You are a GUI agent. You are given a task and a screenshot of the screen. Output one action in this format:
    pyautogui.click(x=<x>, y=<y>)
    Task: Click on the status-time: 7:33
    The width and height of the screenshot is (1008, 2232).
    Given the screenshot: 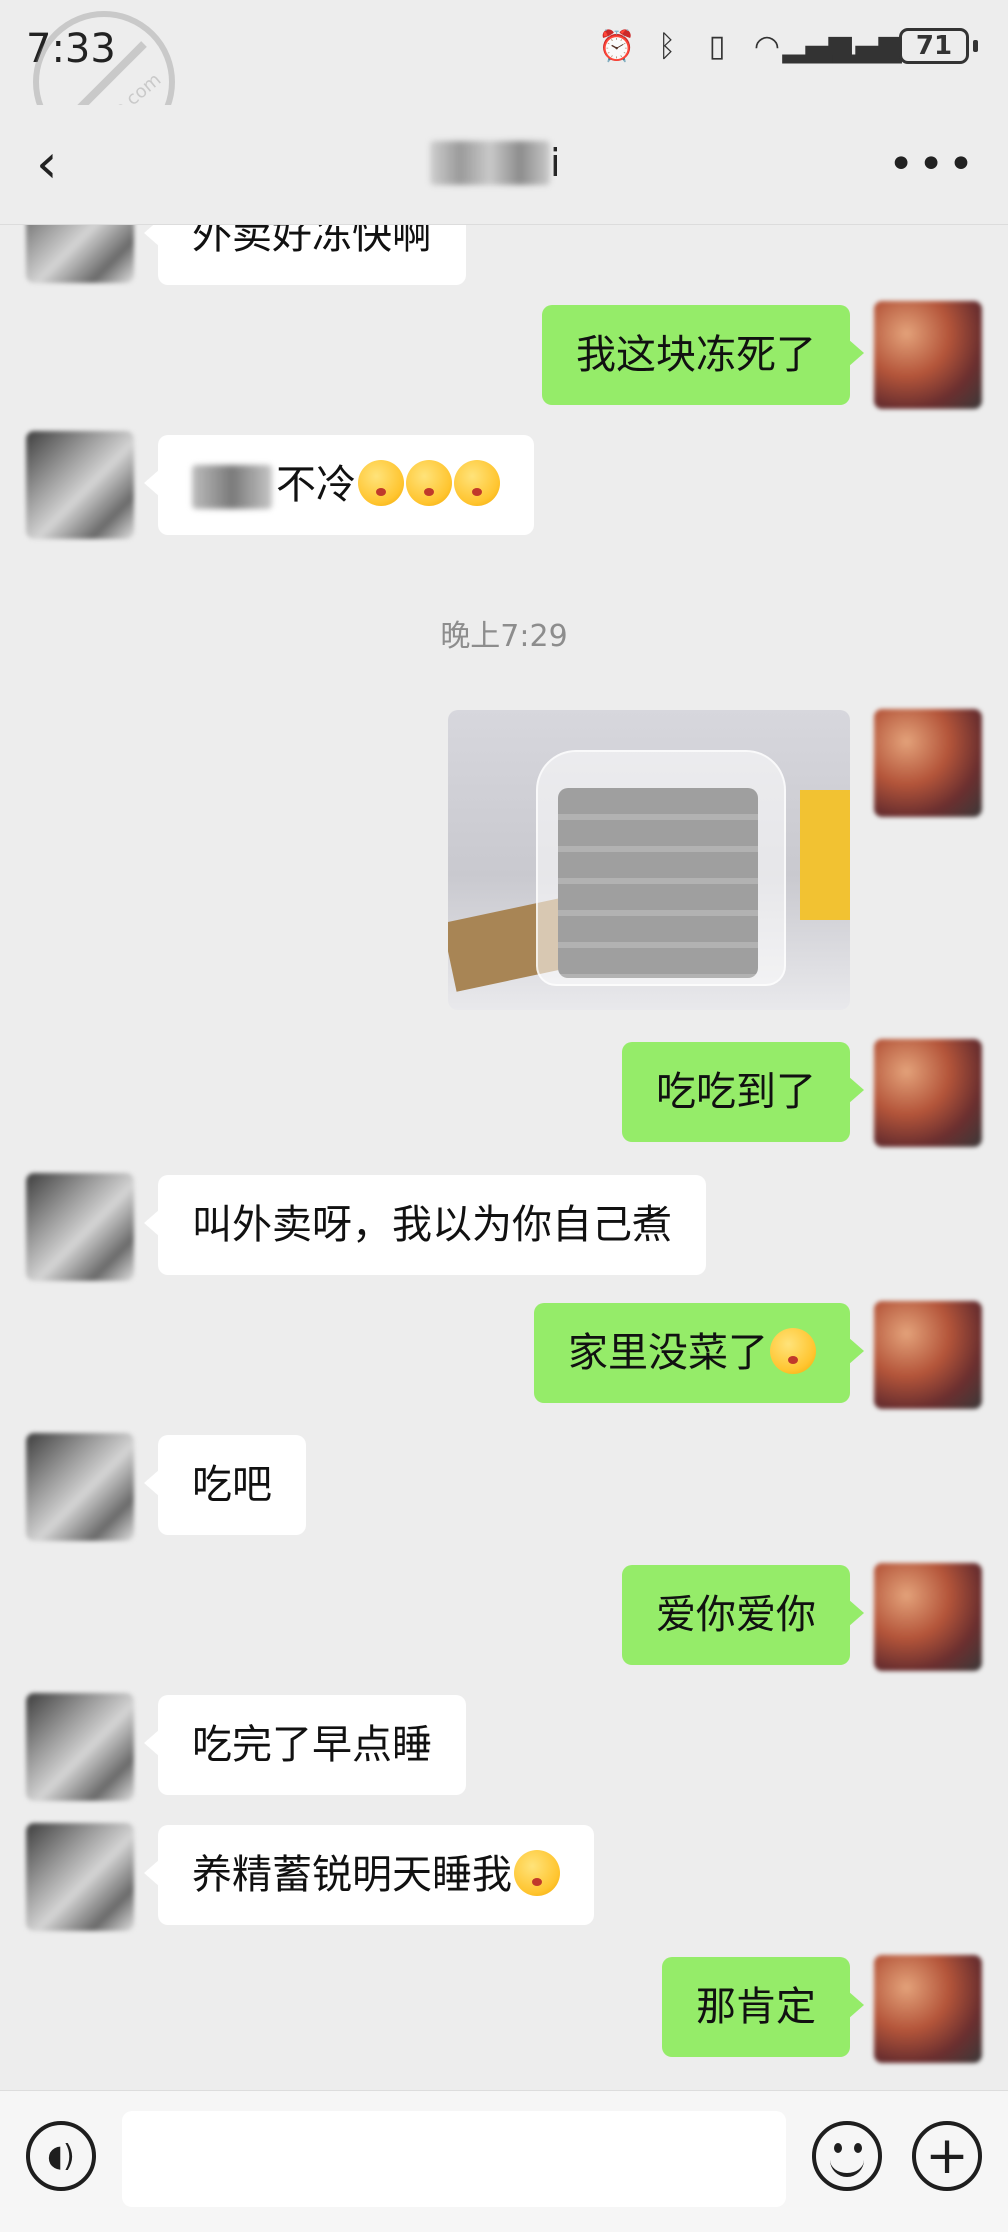 What is the action you would take?
    pyautogui.click(x=71, y=49)
    